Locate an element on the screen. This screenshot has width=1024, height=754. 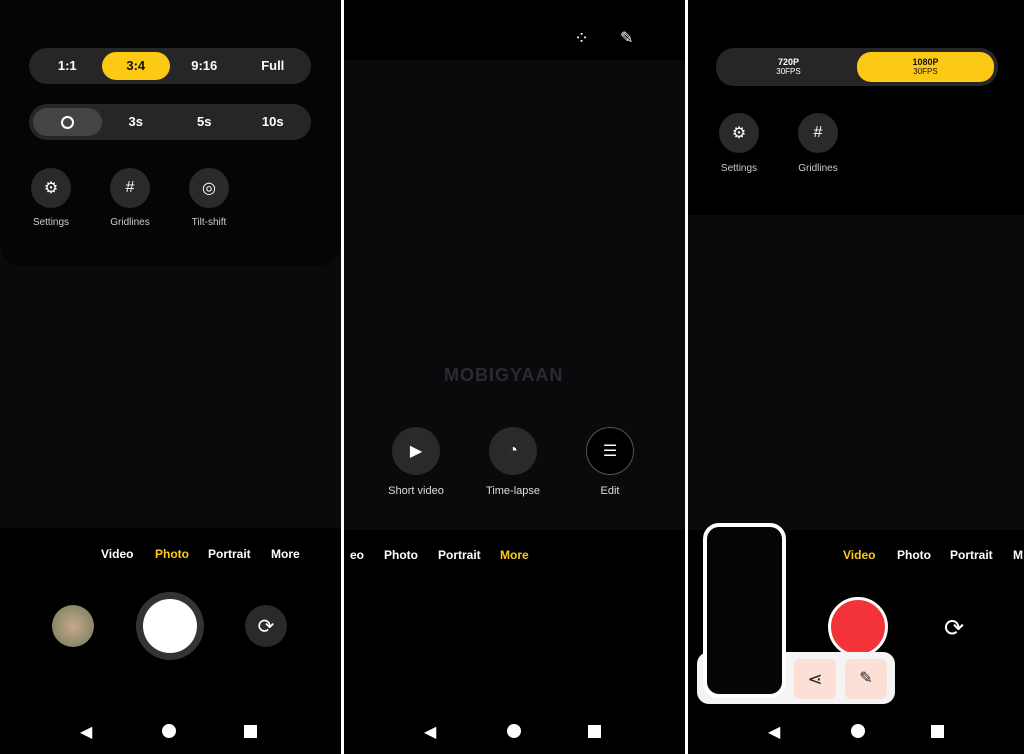
edit-label: Edit is located at coordinates (610, 491).